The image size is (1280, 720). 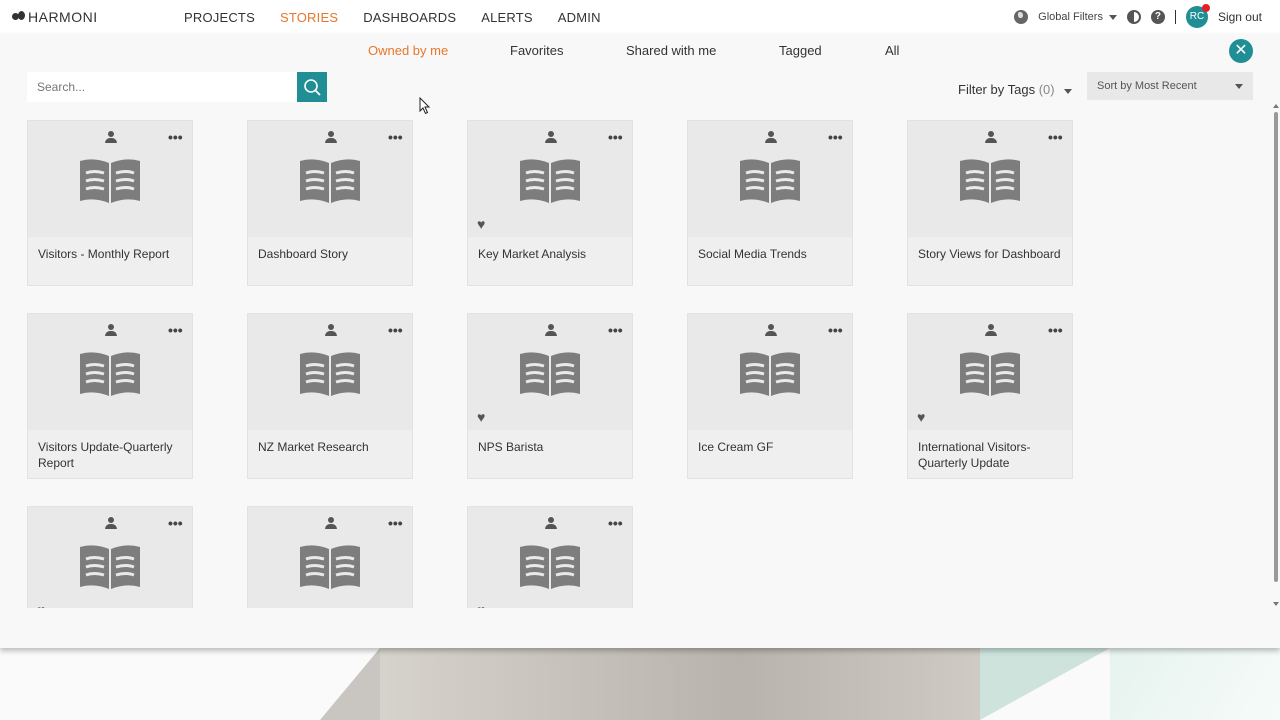 What do you see at coordinates (800, 50) in the screenshot?
I see `tab-tagged: Tagged` at bounding box center [800, 50].